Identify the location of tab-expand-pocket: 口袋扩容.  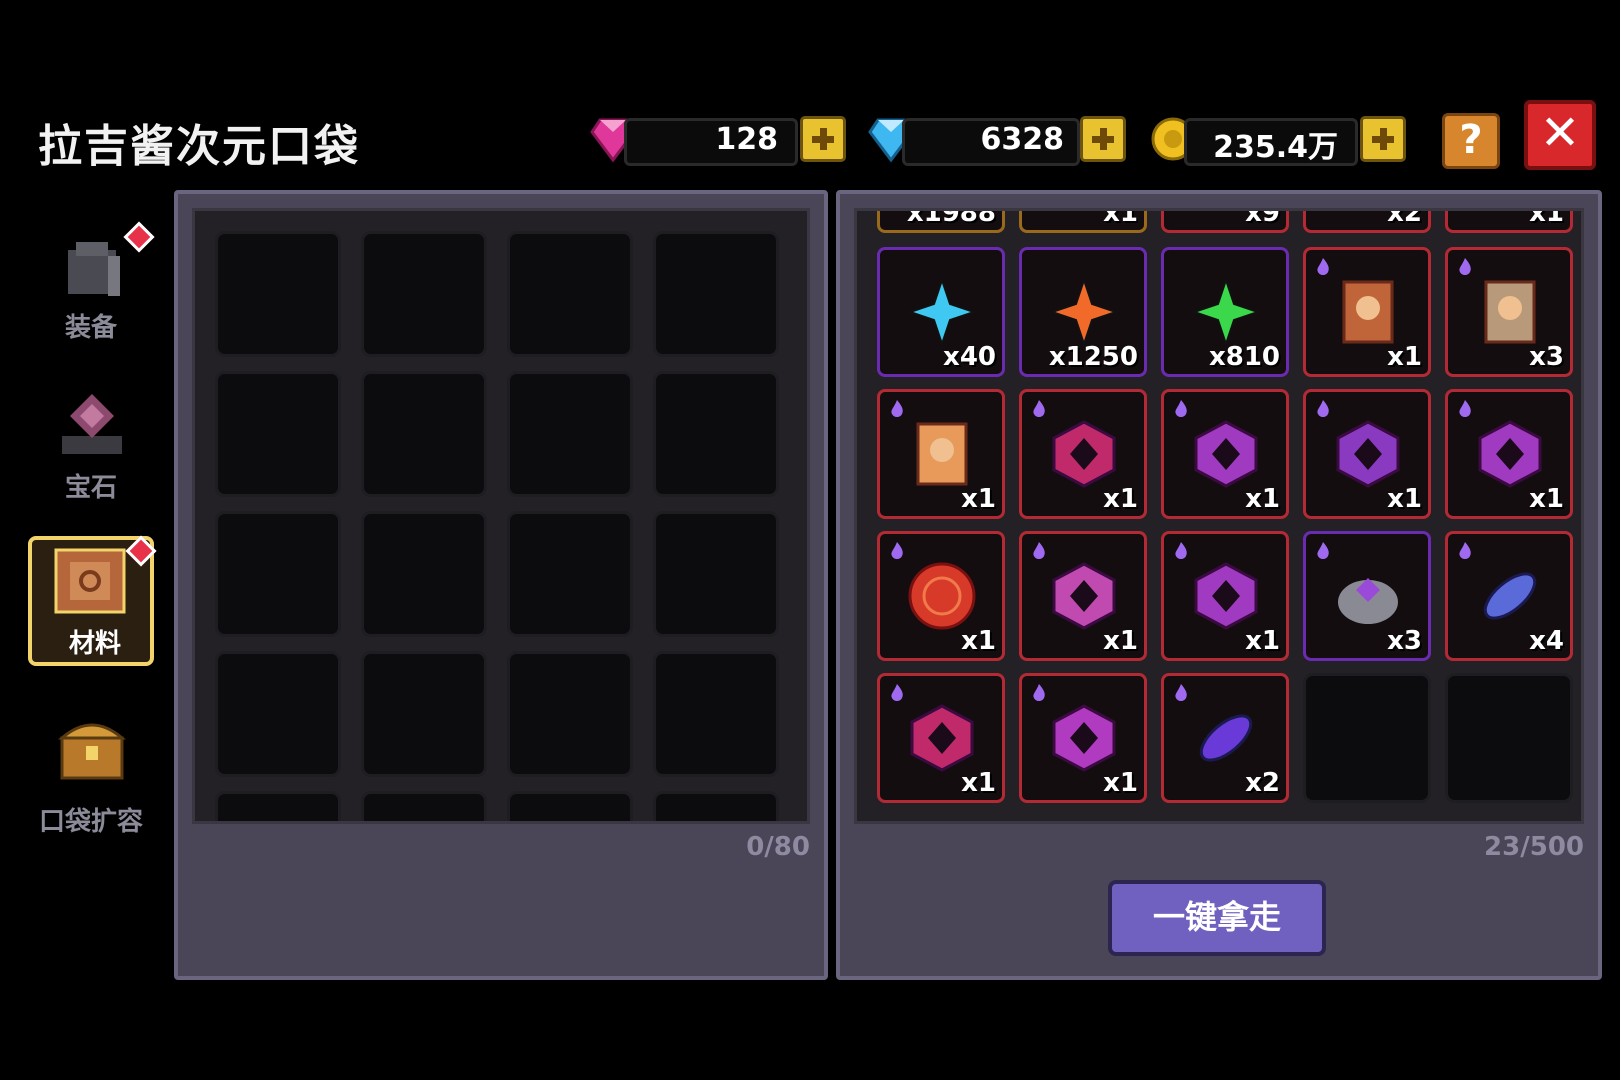
(91, 773).